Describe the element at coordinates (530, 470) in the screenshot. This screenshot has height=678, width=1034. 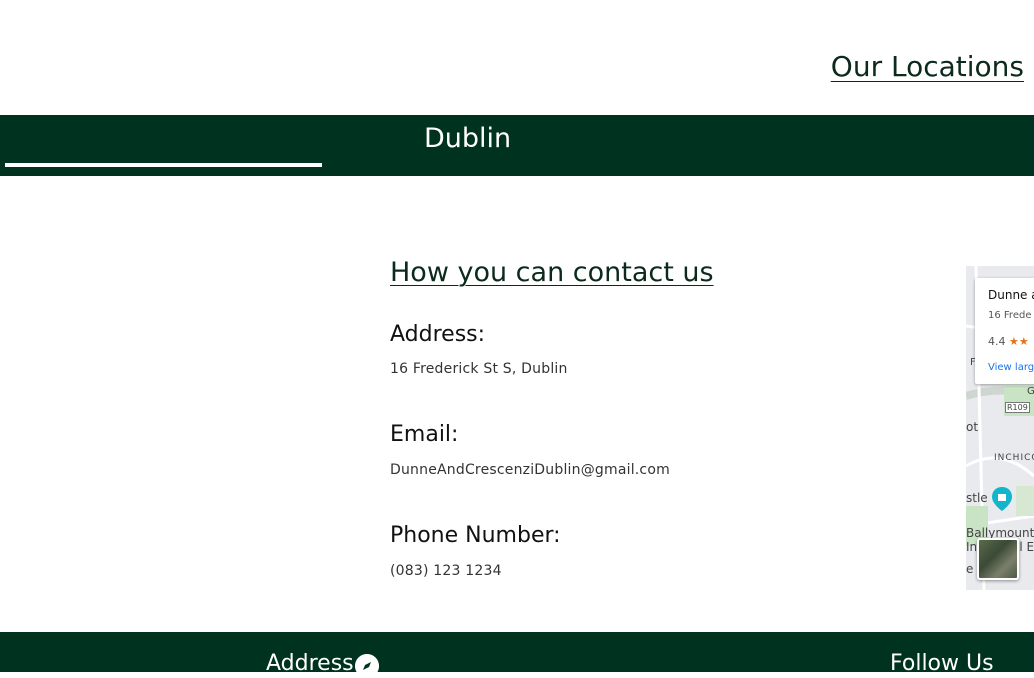
I see `email-value: DunneAndCrescenziDublin@gmail.com` at that location.